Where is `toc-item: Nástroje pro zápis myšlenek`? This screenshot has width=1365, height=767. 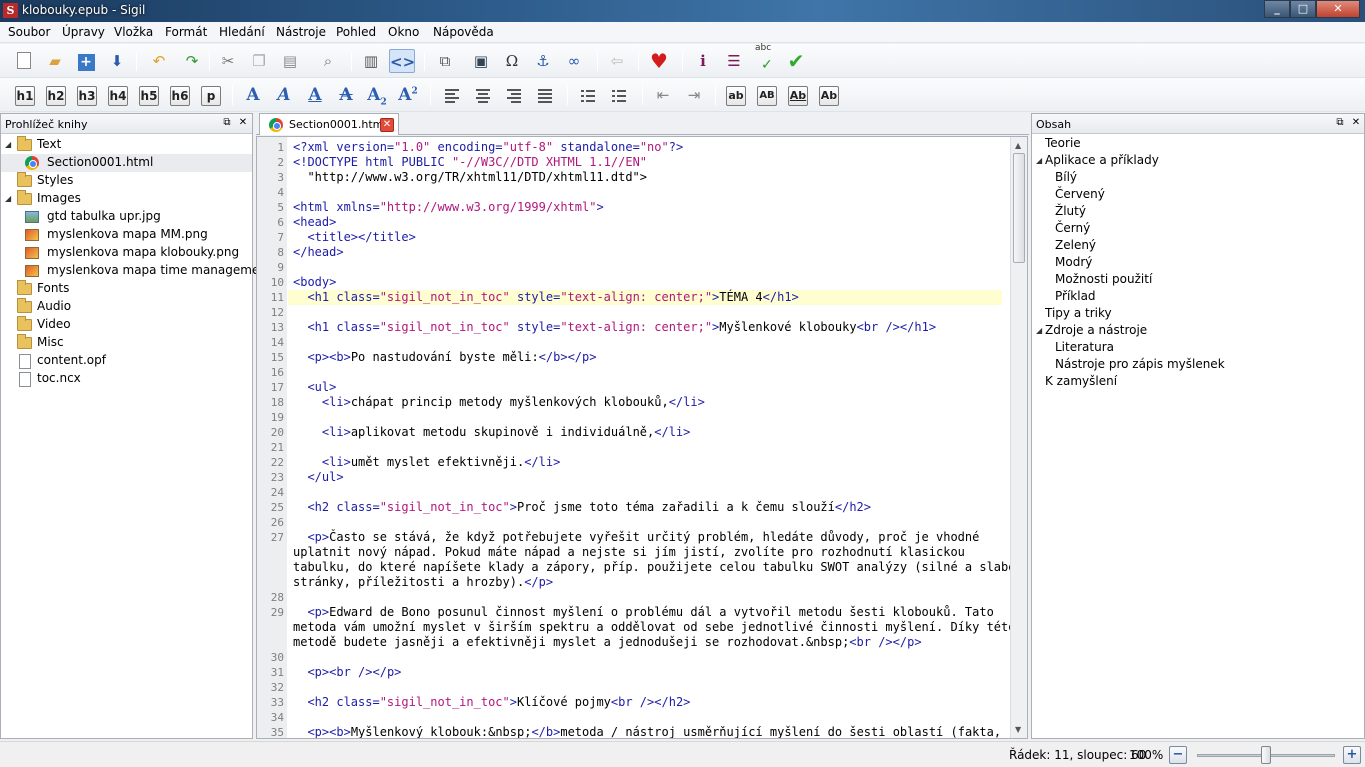 toc-item: Nástroje pro zápis myšlenek is located at coordinates (1140, 365).